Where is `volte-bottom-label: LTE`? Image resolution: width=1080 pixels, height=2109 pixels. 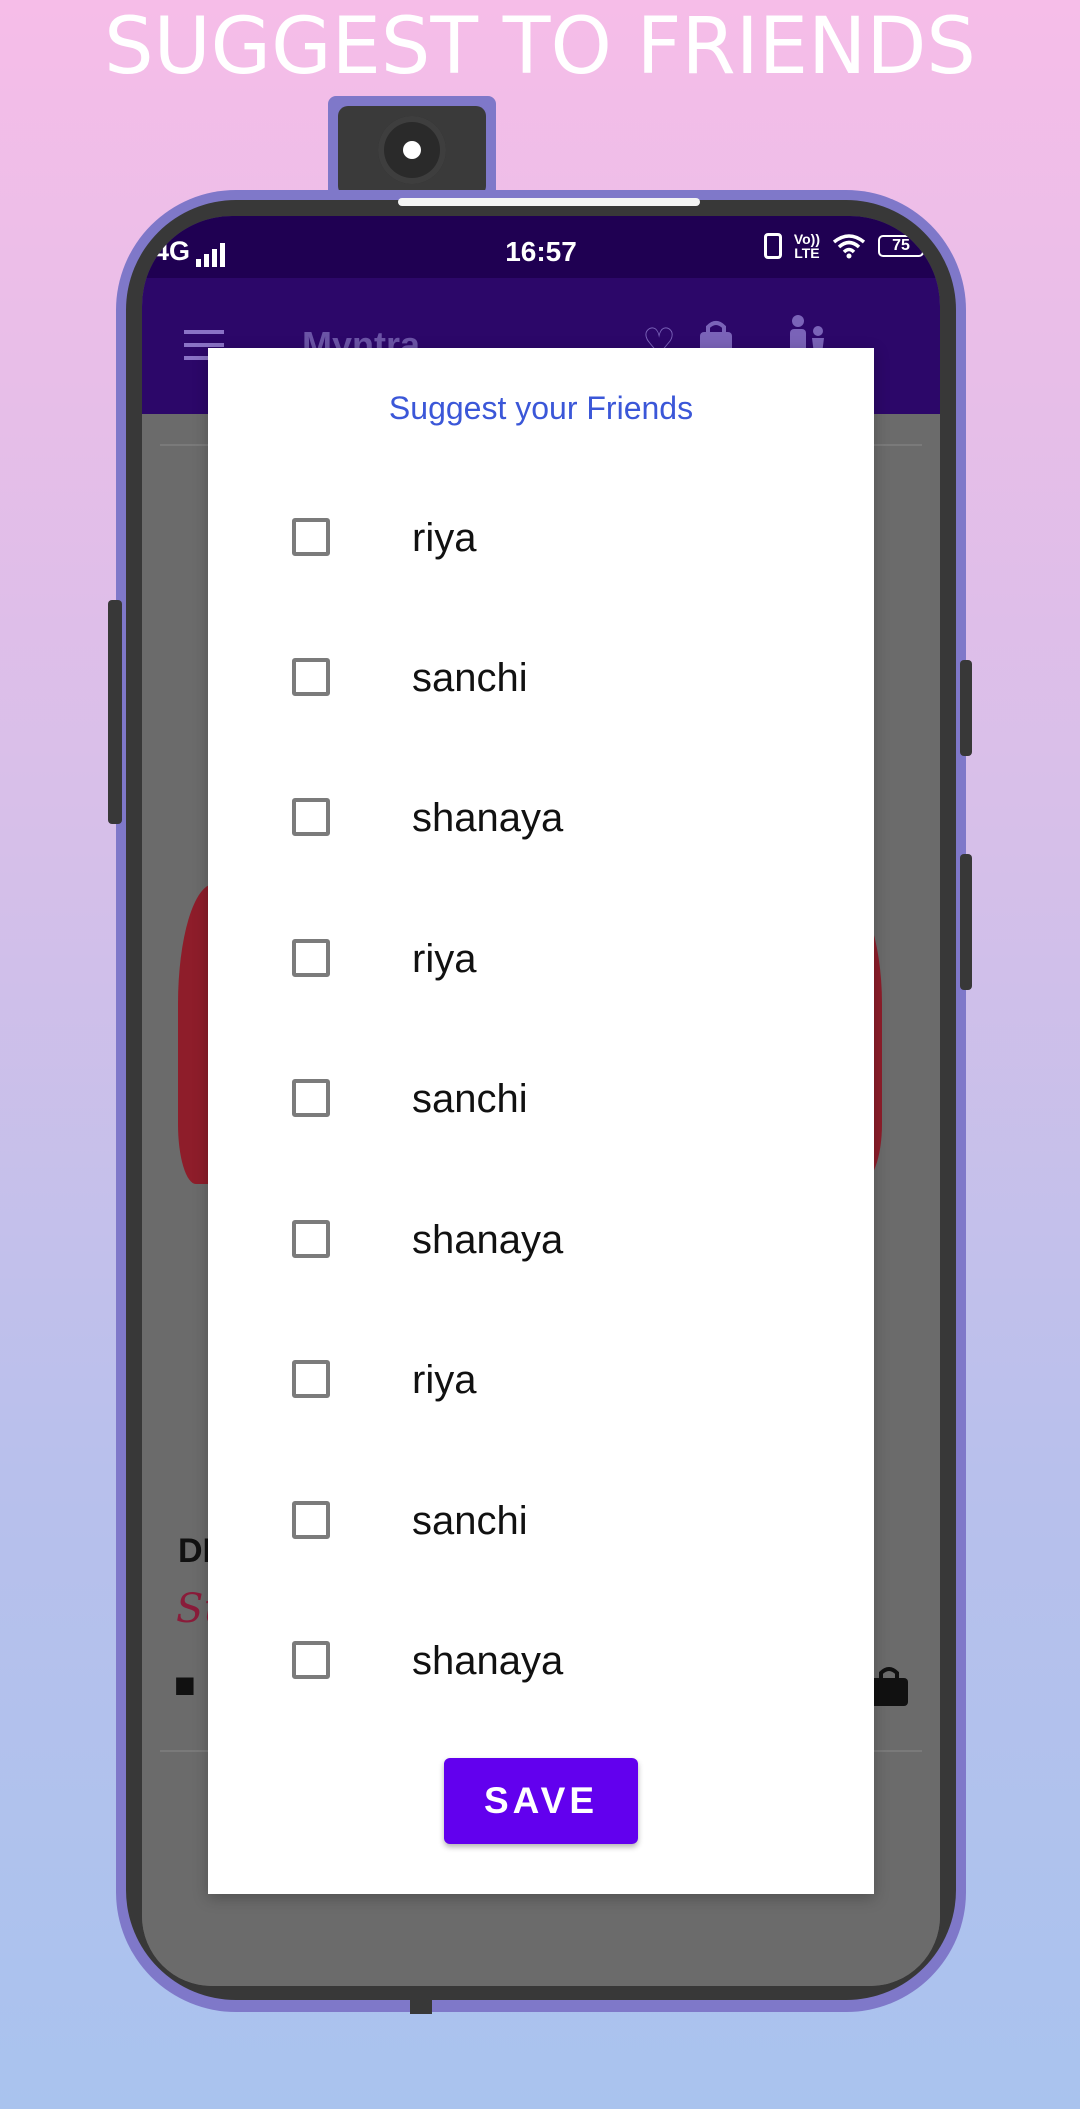
volte-bottom-label: LTE is located at coordinates (807, 253).